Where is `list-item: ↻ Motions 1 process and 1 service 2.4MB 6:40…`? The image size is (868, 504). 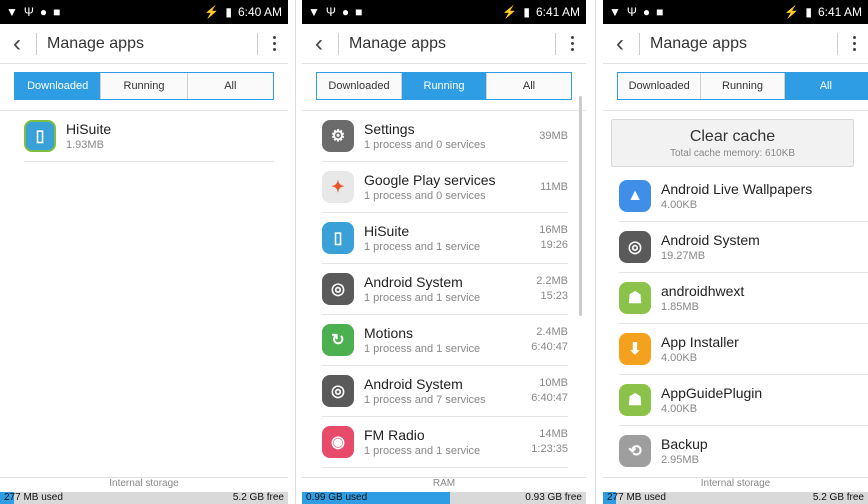 list-item: ↻ Motions 1 process and 1 service 2.4MB 6:40… is located at coordinates (445, 340).